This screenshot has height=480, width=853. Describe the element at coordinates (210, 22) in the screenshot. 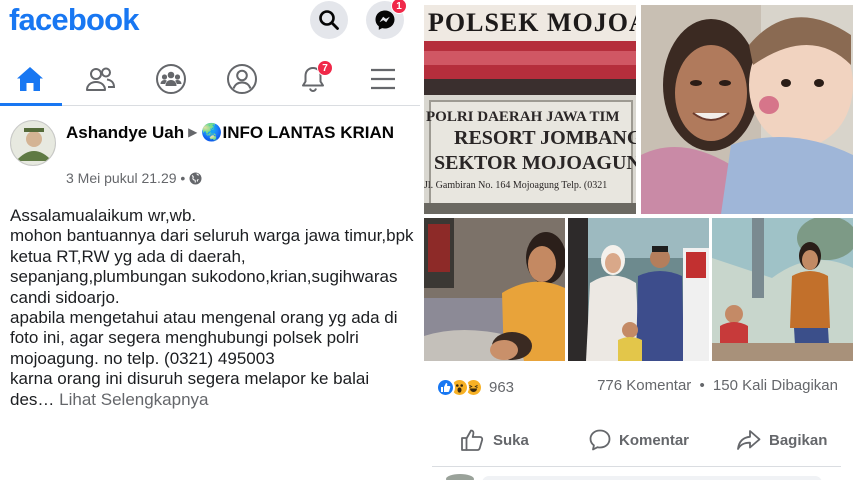

I see `top-bar: facebook 1` at that location.